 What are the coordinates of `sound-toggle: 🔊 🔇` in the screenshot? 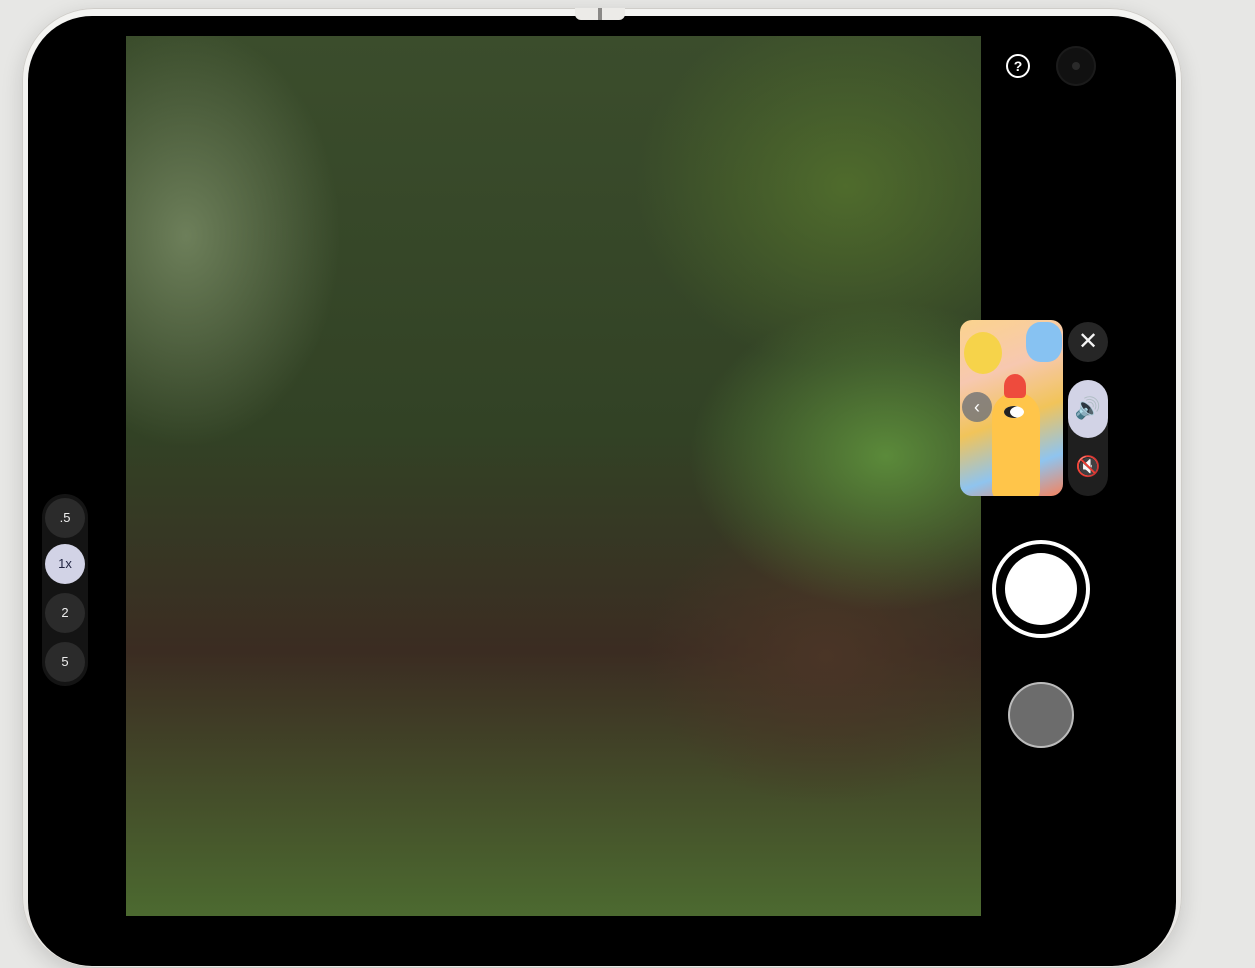 It's located at (1088, 438).